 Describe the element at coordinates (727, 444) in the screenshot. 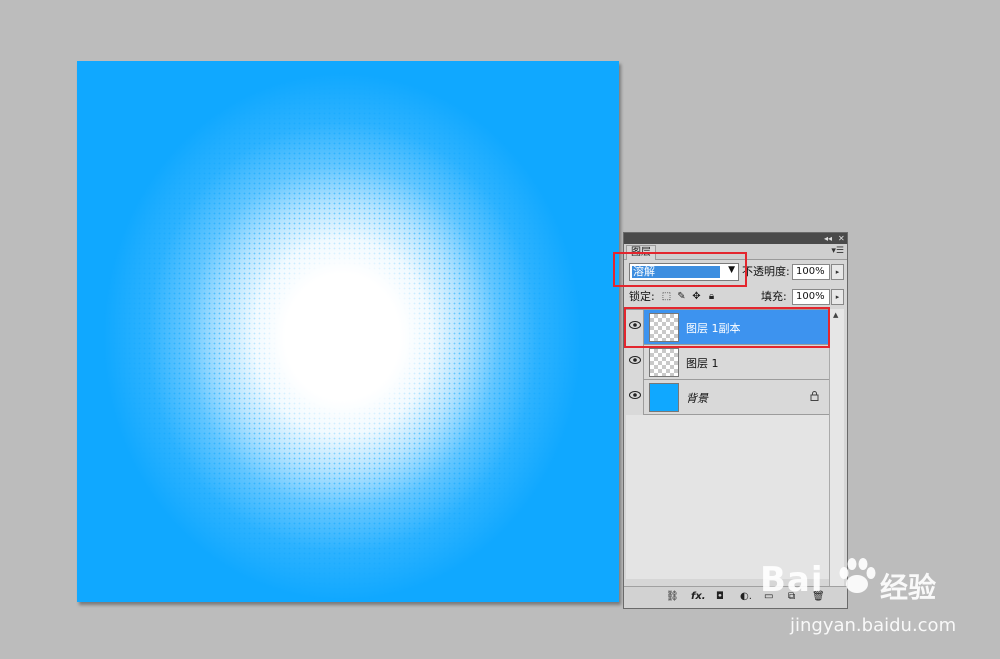

I see `layers-list: 图层 1副本 图层 1 背景` at that location.